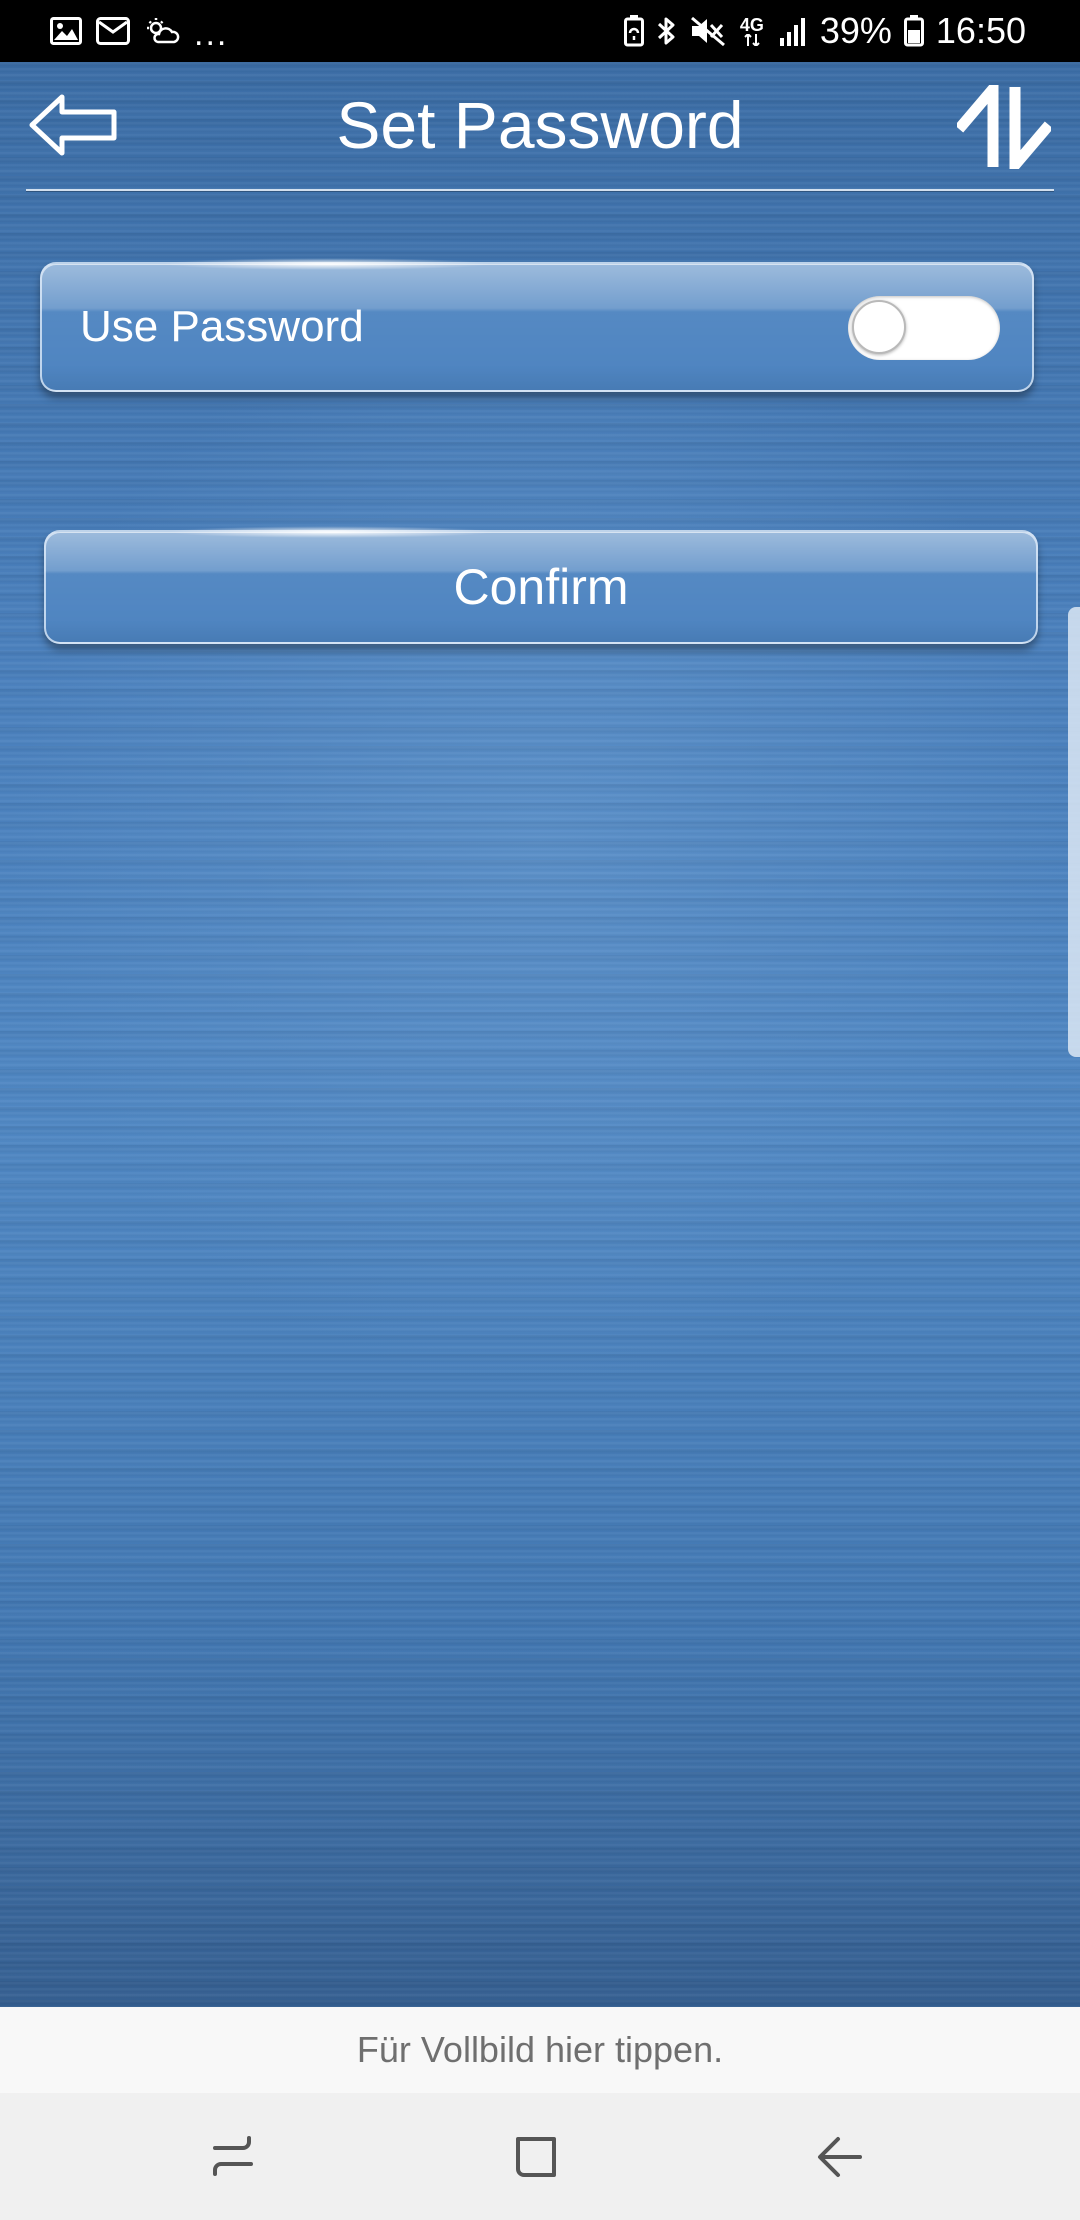 The image size is (1080, 2220). Describe the element at coordinates (980, 30) in the screenshot. I see `clock: 16:50` at that location.